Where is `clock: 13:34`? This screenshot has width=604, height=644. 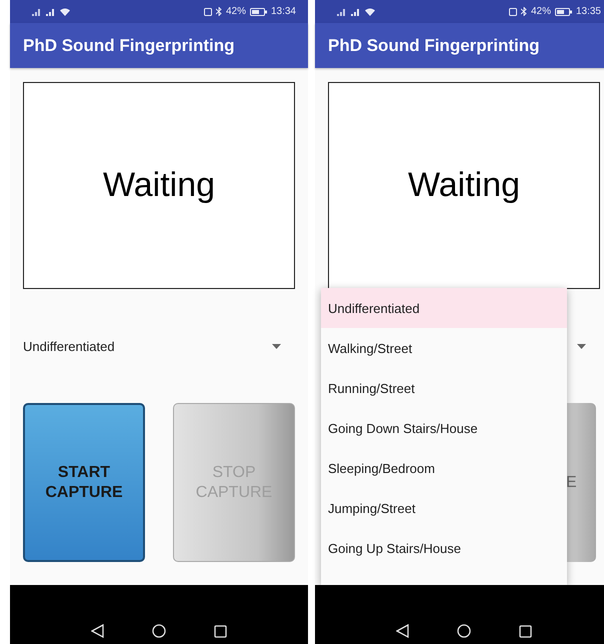
clock: 13:34 is located at coordinates (283, 11).